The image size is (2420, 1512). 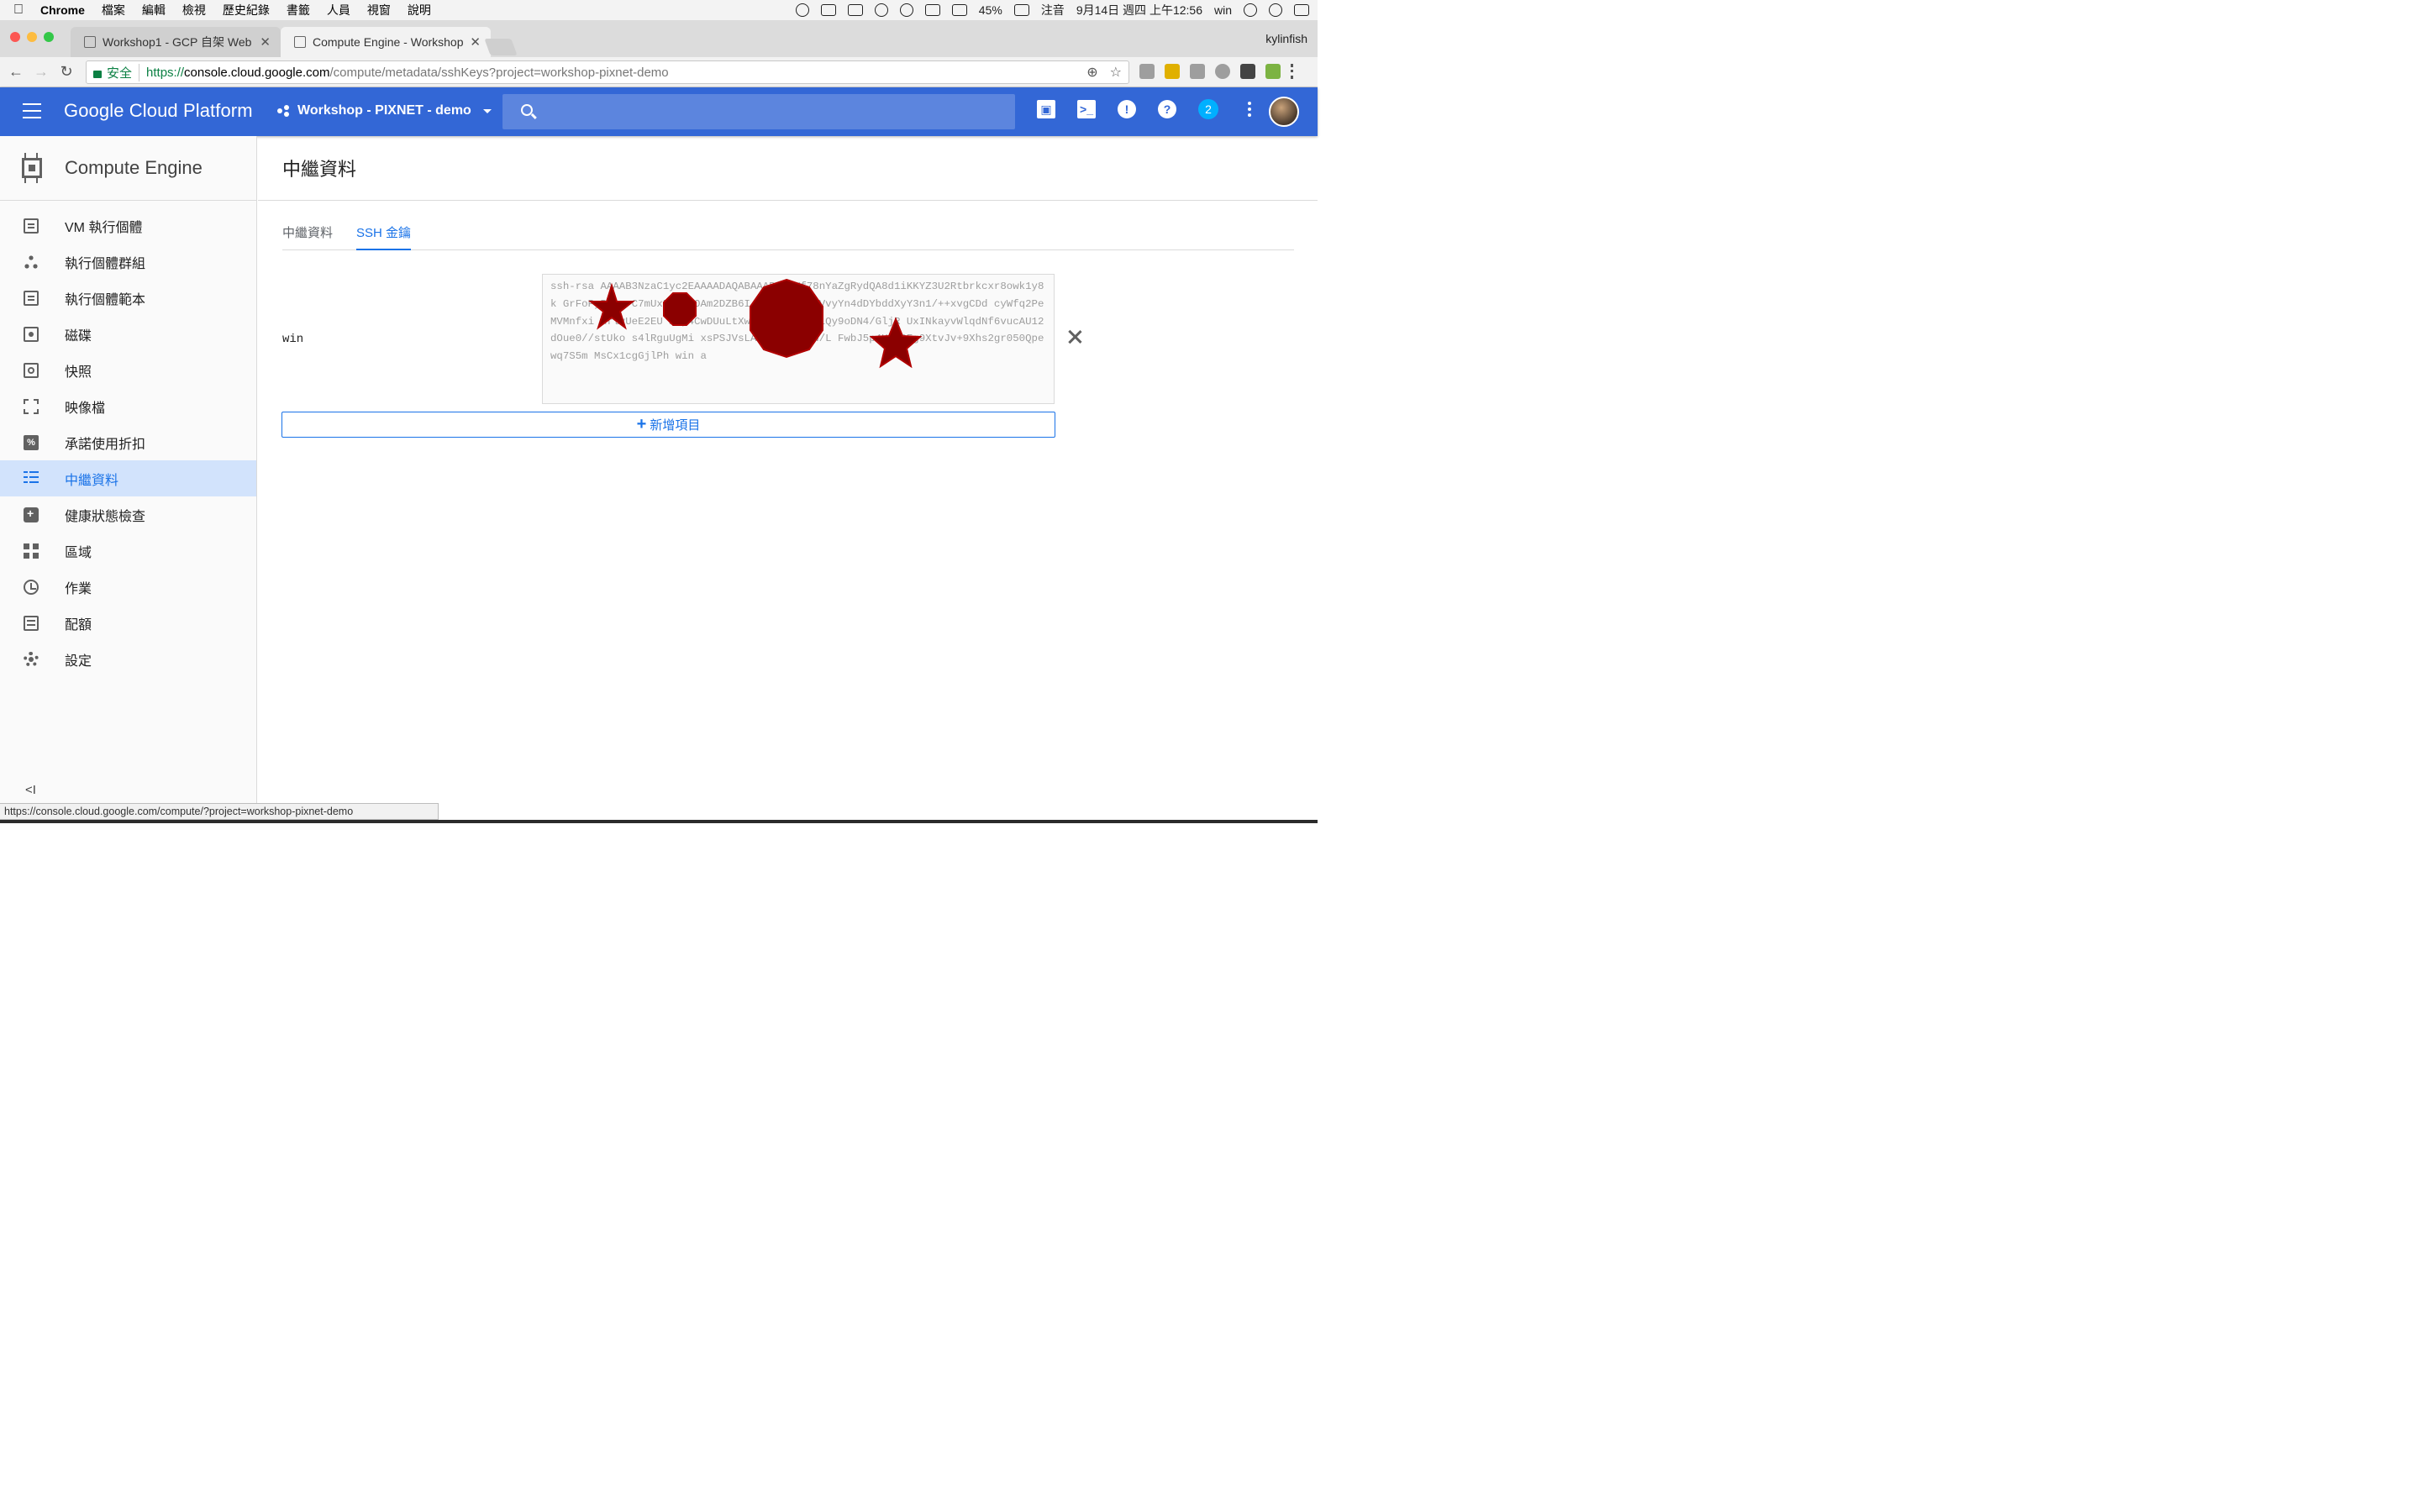 I want to click on spotlight-icon, so click(x=1251, y=10).